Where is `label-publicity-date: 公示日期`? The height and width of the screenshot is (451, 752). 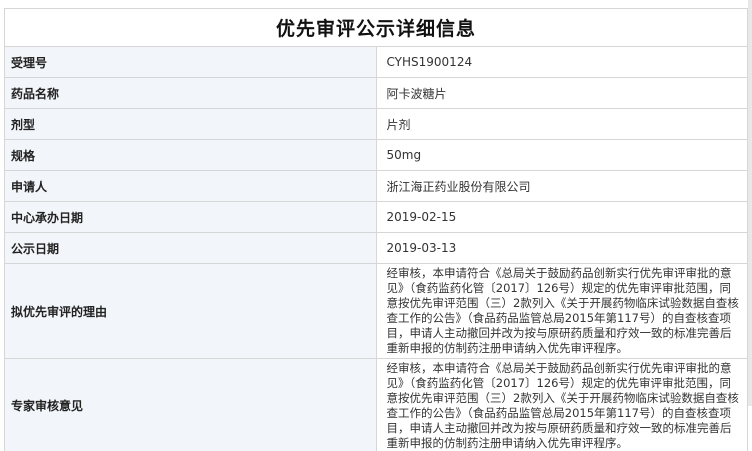
label-publicity-date: 公示日期 is located at coordinates (191, 248).